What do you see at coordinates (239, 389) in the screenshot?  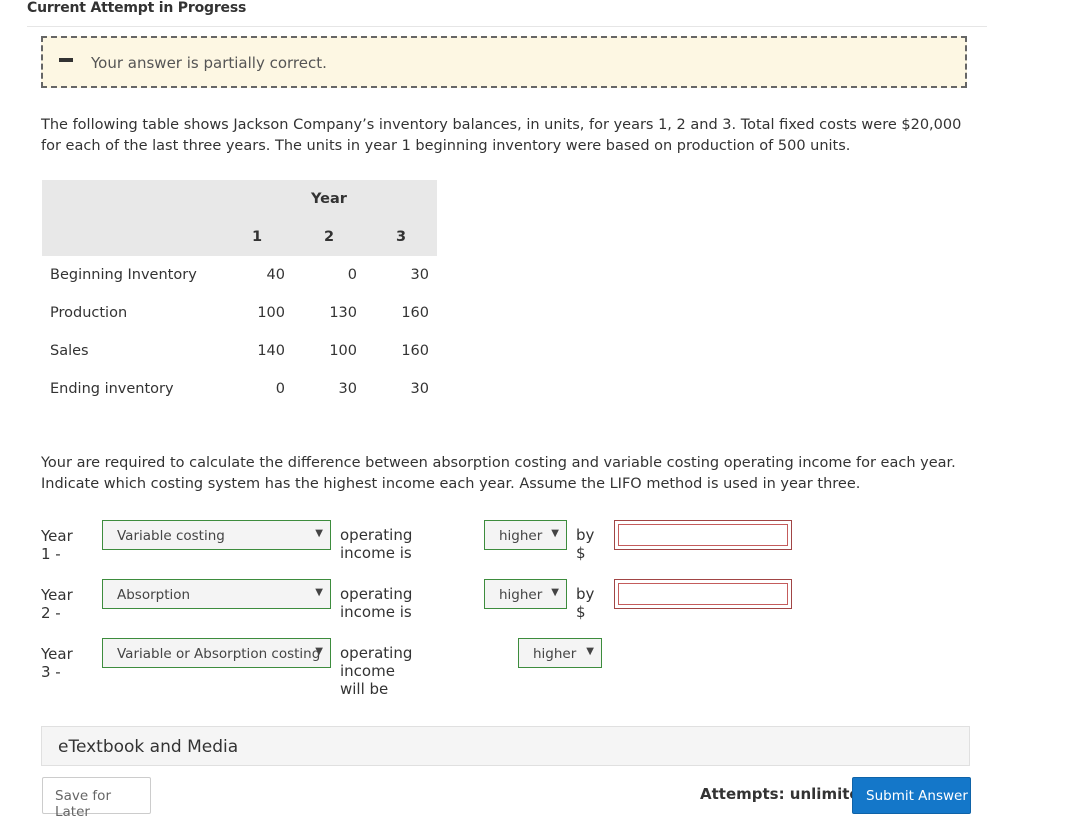 I see `table-row: Ending inventory 0 30 30` at bounding box center [239, 389].